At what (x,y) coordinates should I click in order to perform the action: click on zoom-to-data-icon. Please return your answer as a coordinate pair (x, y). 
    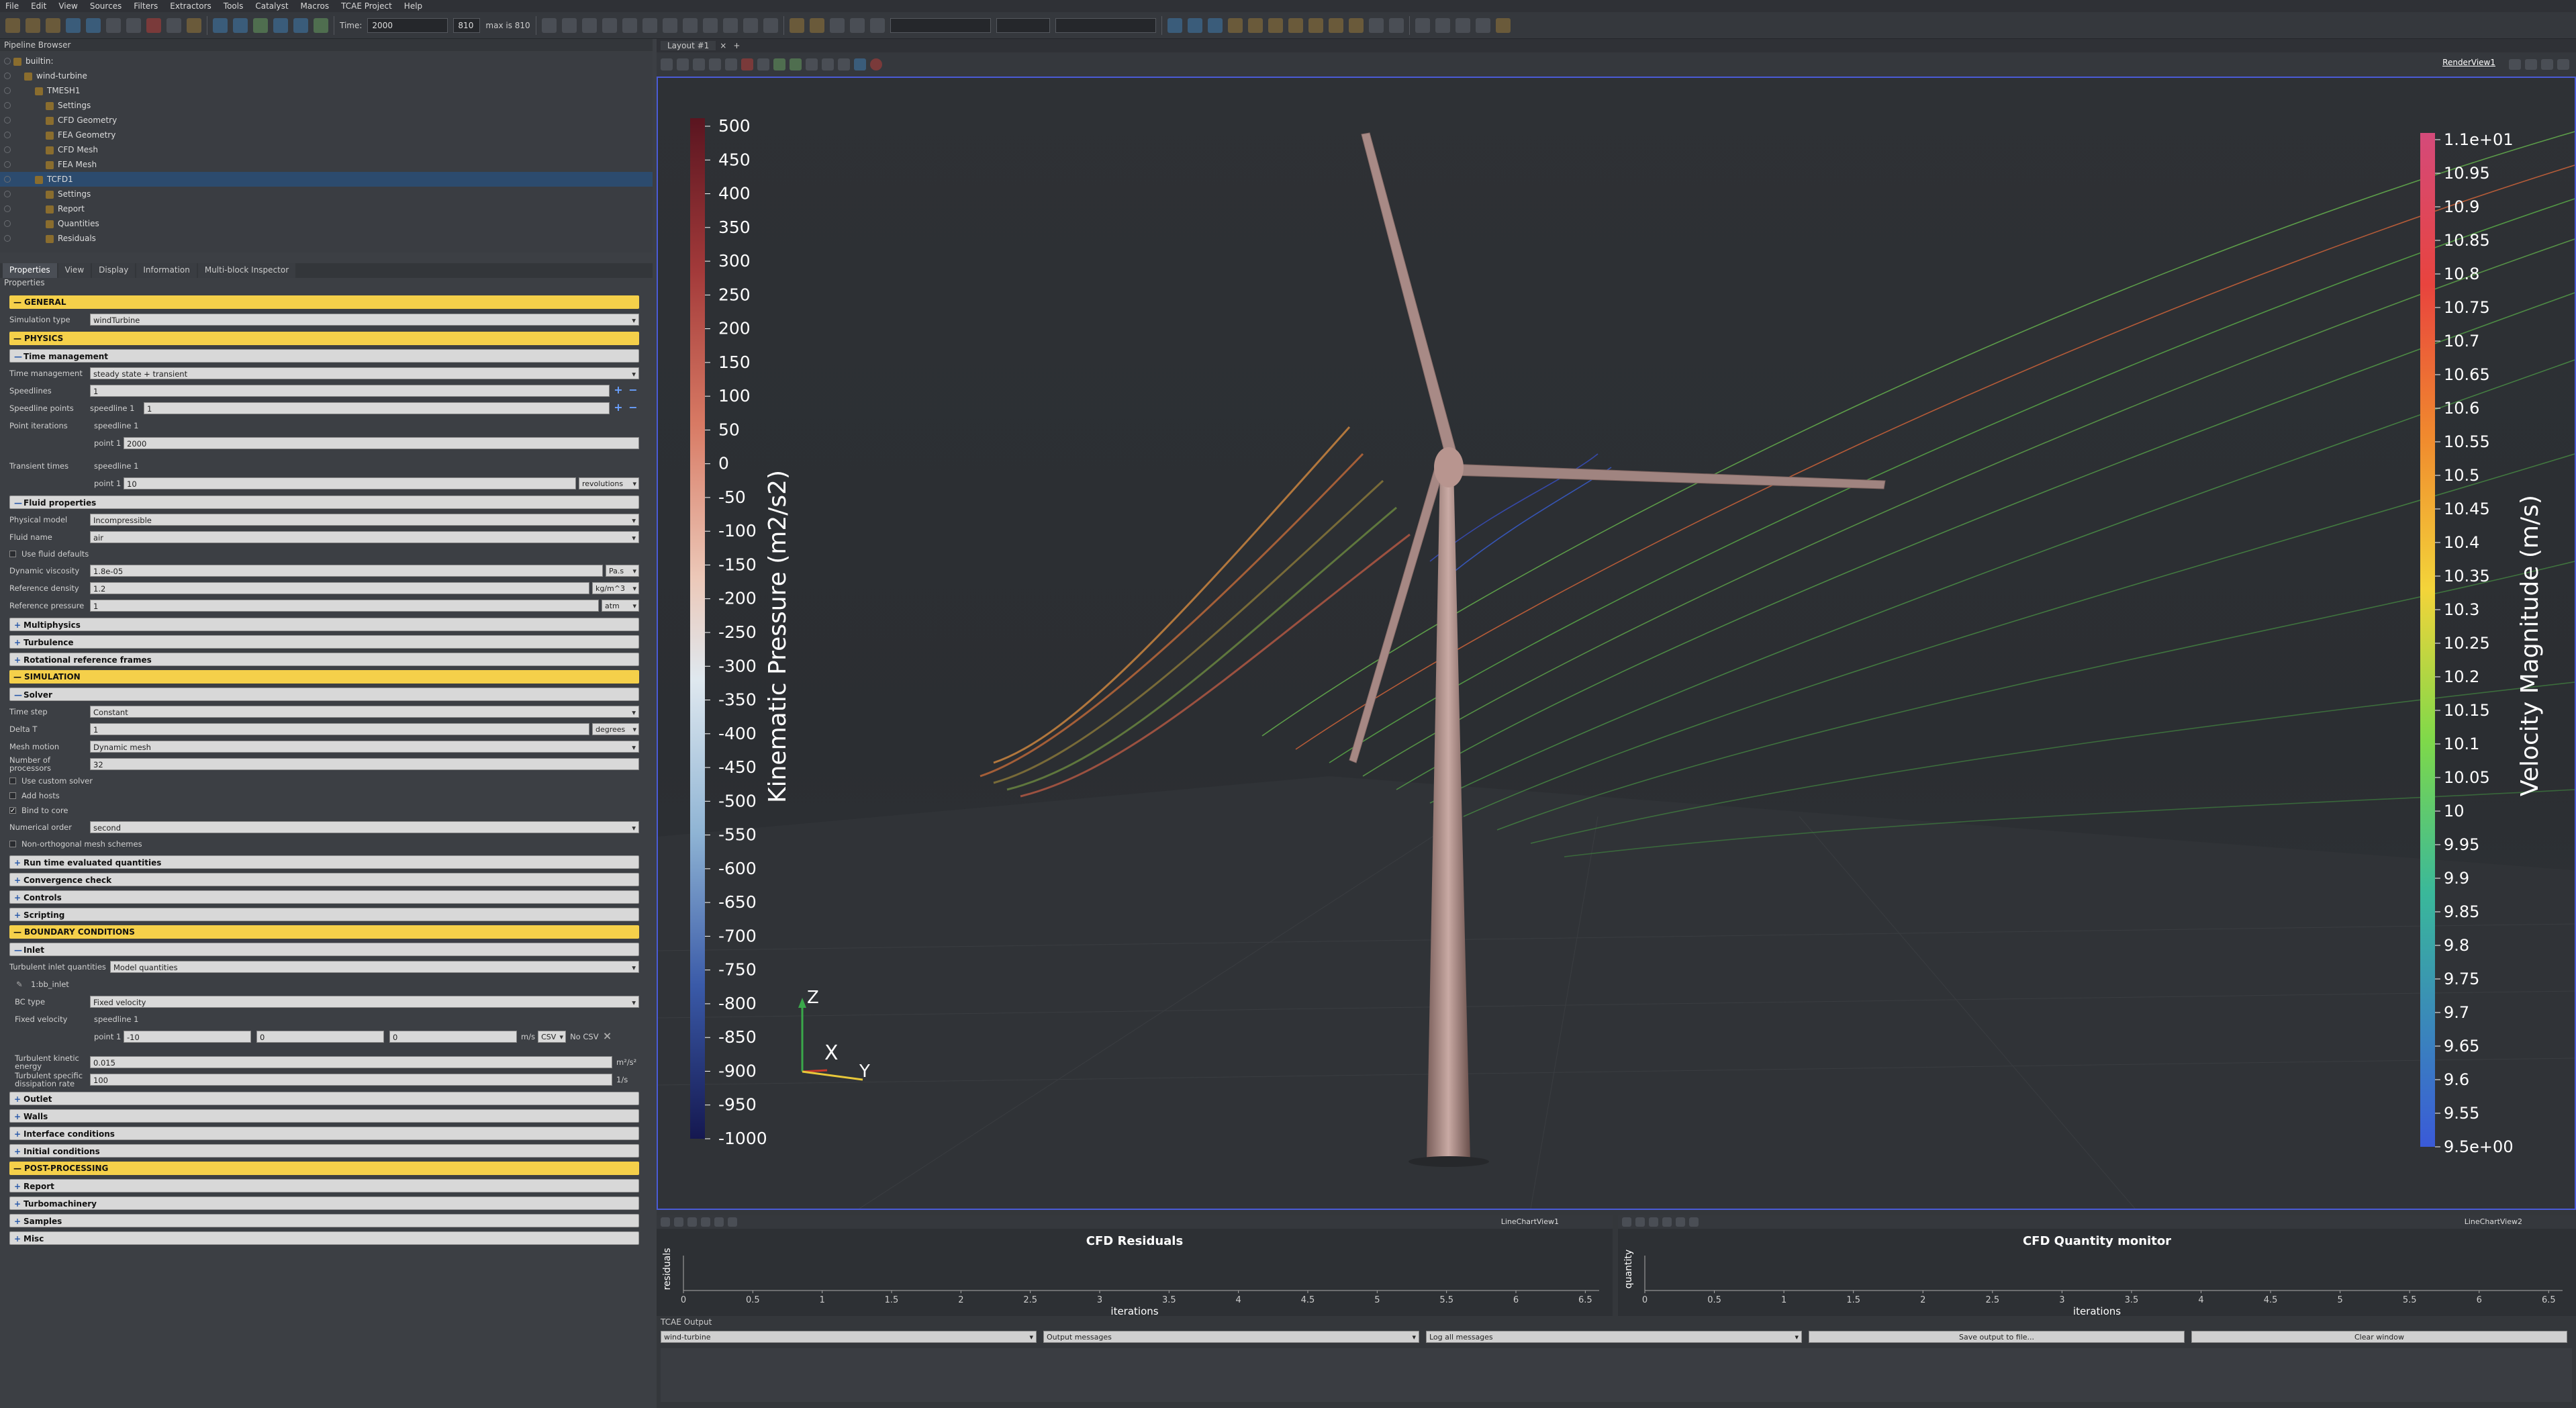
    Looking at the image, I should click on (1194, 25).